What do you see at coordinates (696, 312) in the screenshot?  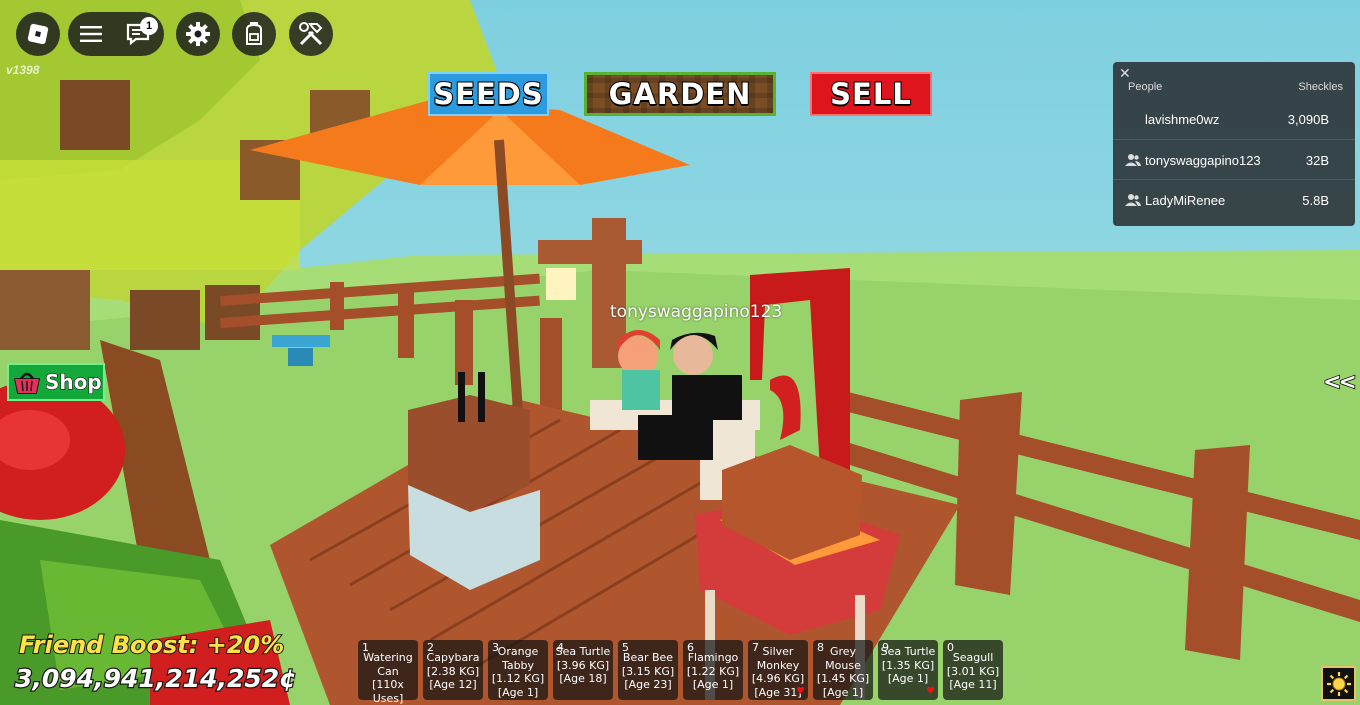 I see `player-nametag: tonyswaggapino123` at bounding box center [696, 312].